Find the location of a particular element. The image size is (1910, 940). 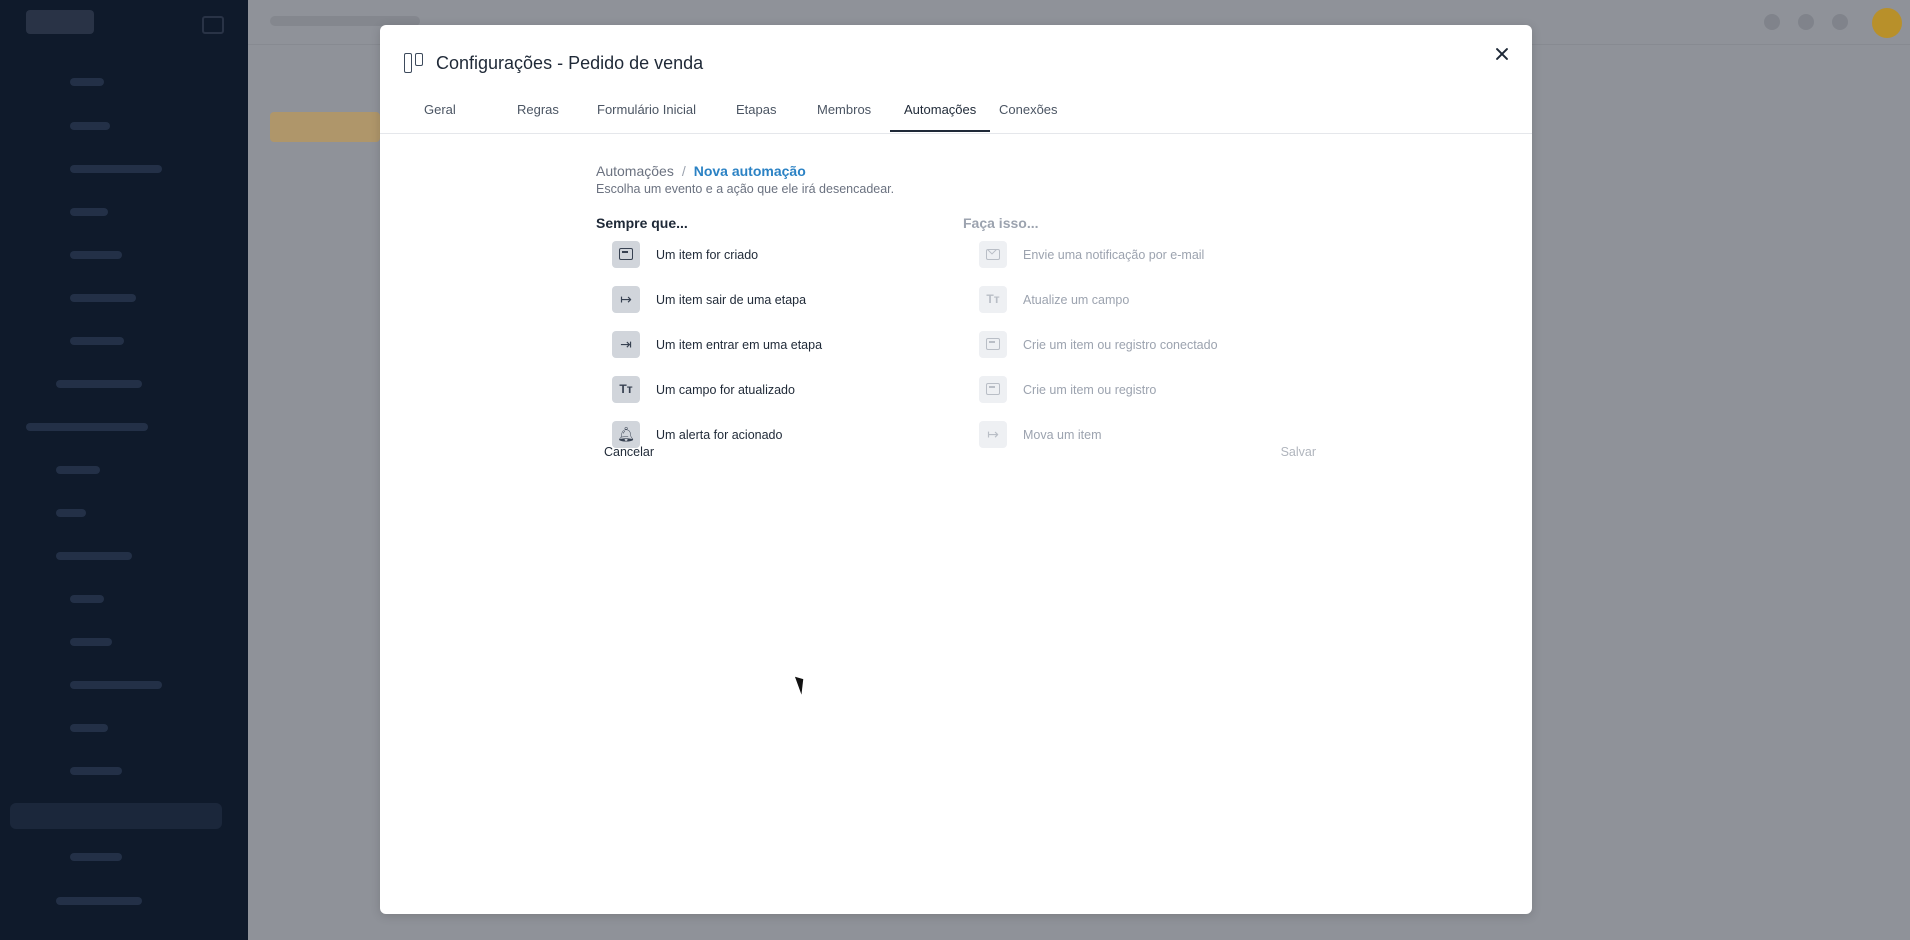

action-create-record: Crie um item ou registro is located at coordinates (1151, 389).